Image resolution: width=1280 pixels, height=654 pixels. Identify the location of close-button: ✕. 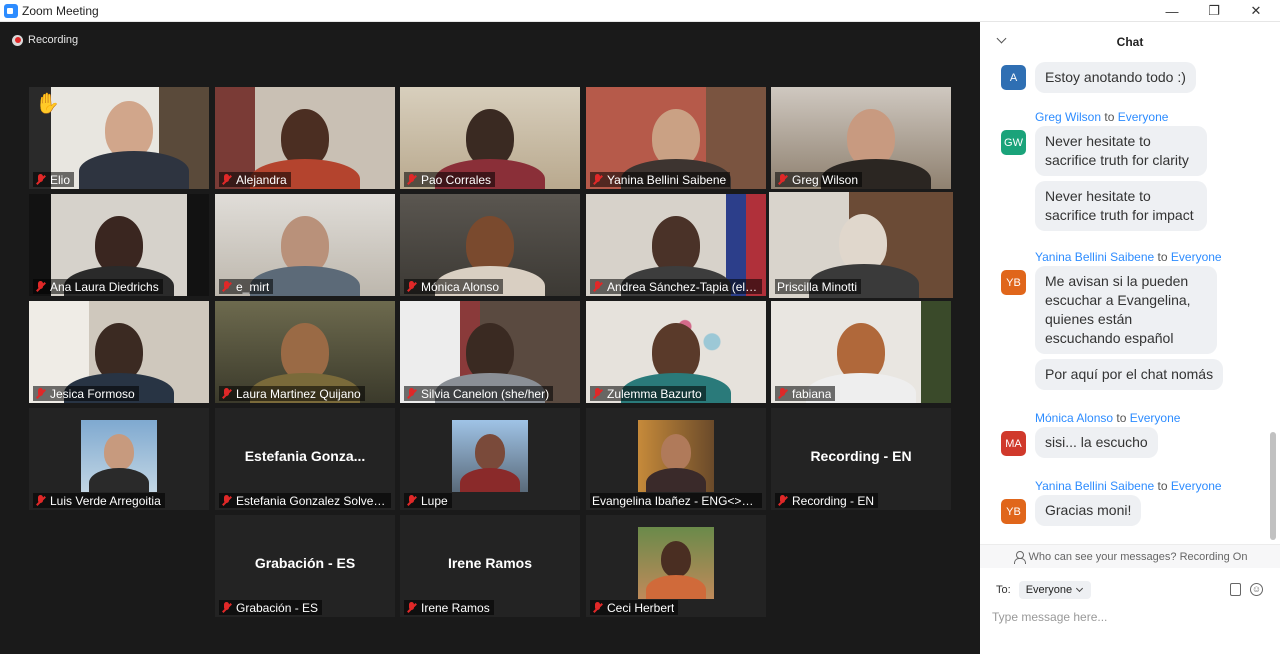
(1256, 11).